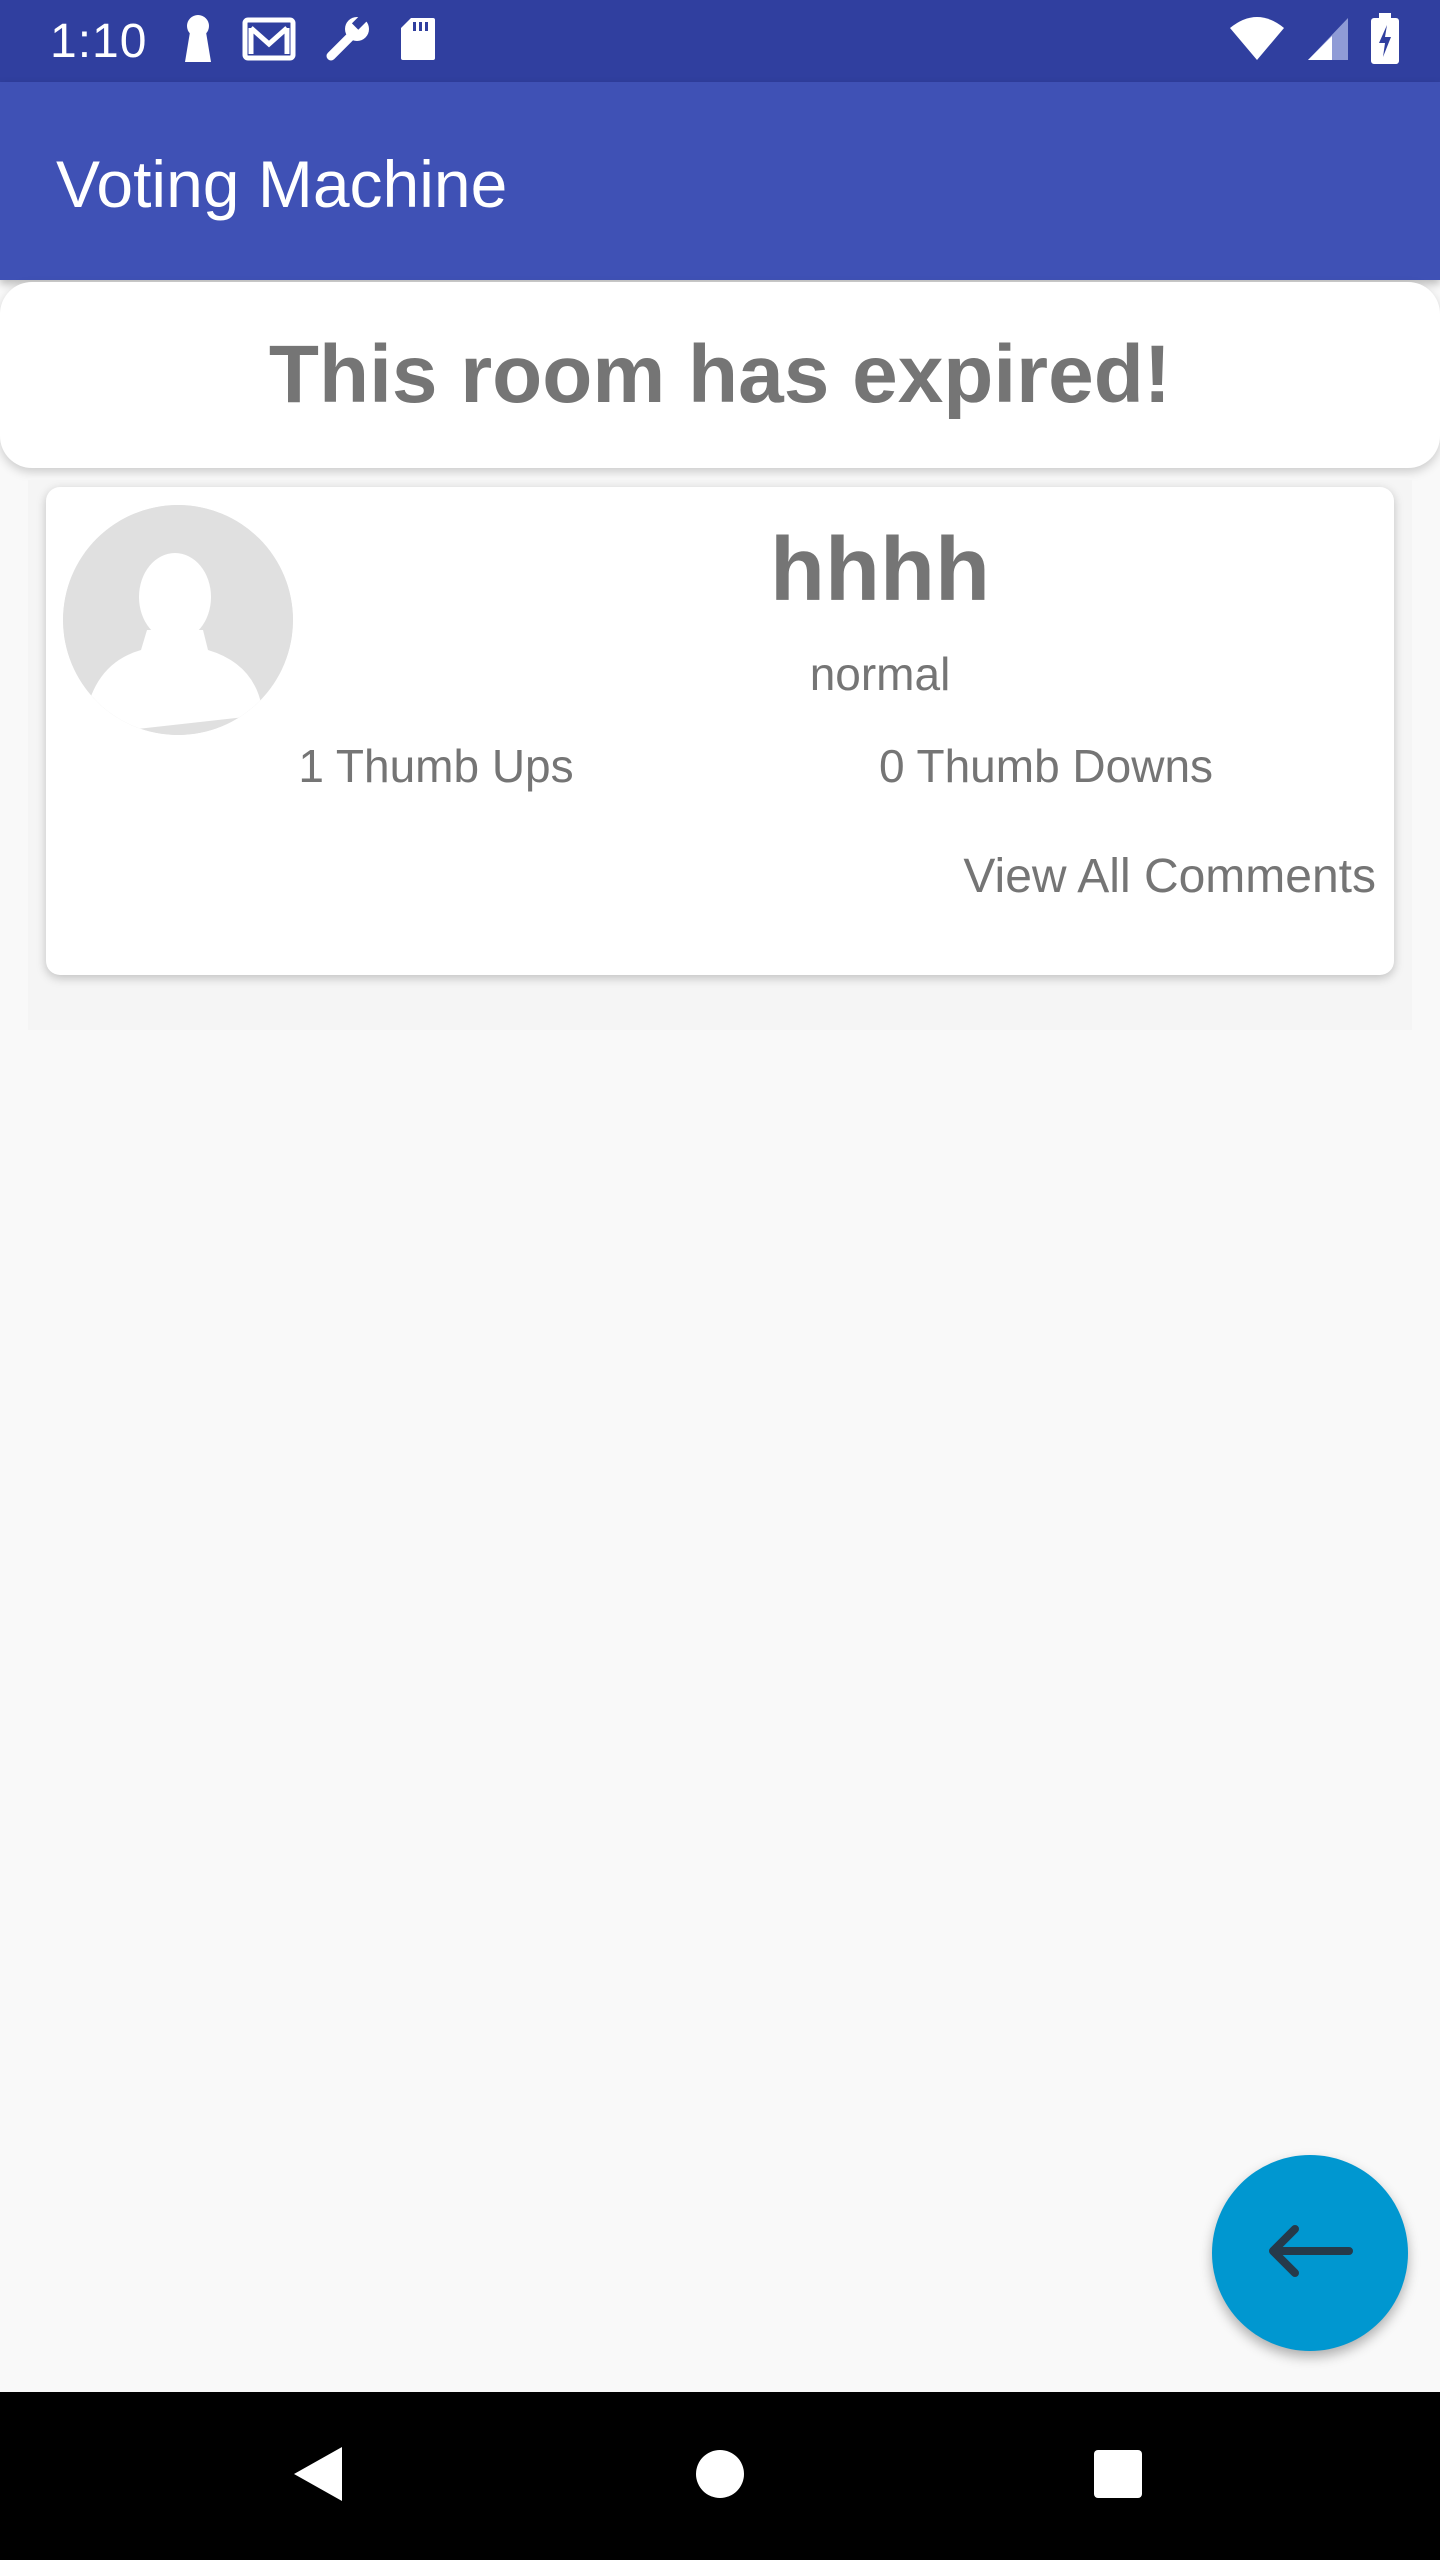 The width and height of the screenshot is (1440, 2560). What do you see at coordinates (198, 41) in the screenshot?
I see `keyhole-icon` at bounding box center [198, 41].